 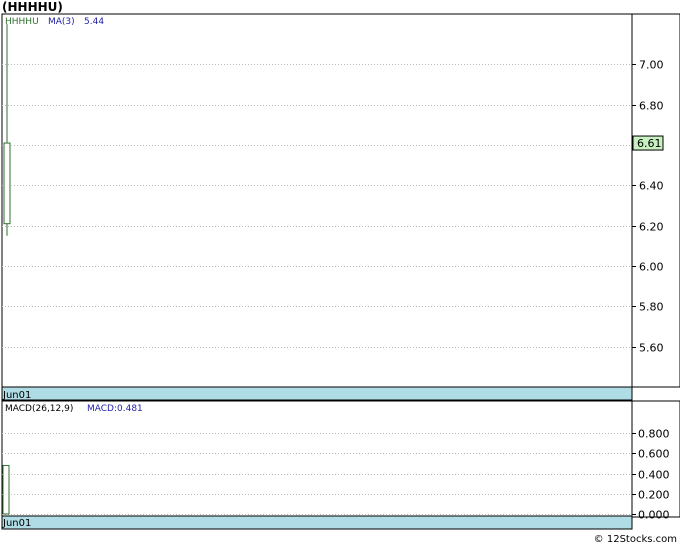 What do you see at coordinates (16, 523) in the screenshot?
I see `macd-date-label: Jun01` at bounding box center [16, 523].